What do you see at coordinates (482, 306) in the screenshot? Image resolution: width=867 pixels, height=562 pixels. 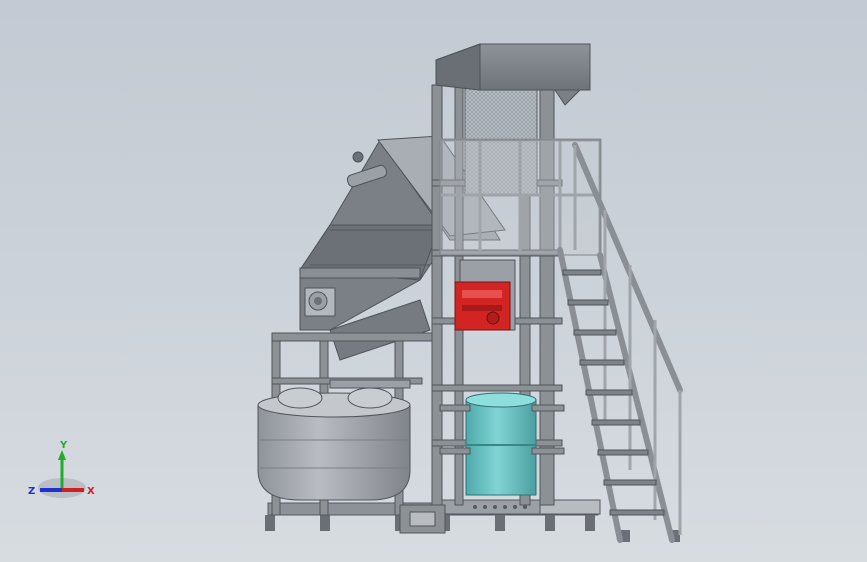 I see `red-motor` at bounding box center [482, 306].